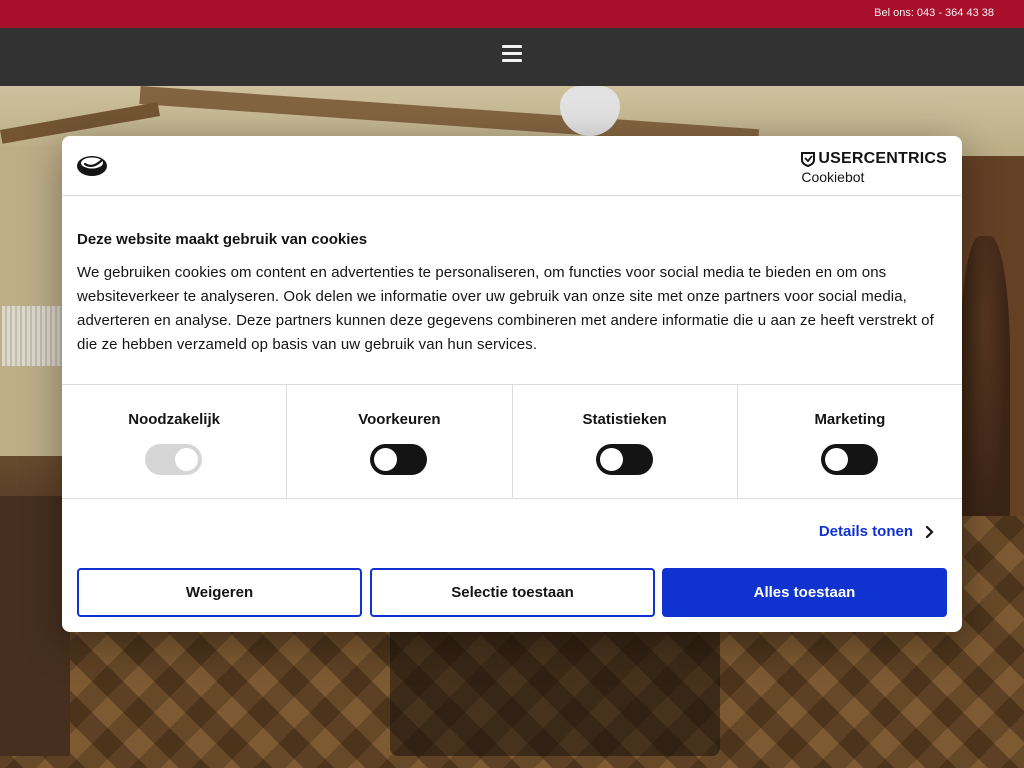  Describe the element at coordinates (624, 459) in the screenshot. I see `statistics-toggle` at that location.